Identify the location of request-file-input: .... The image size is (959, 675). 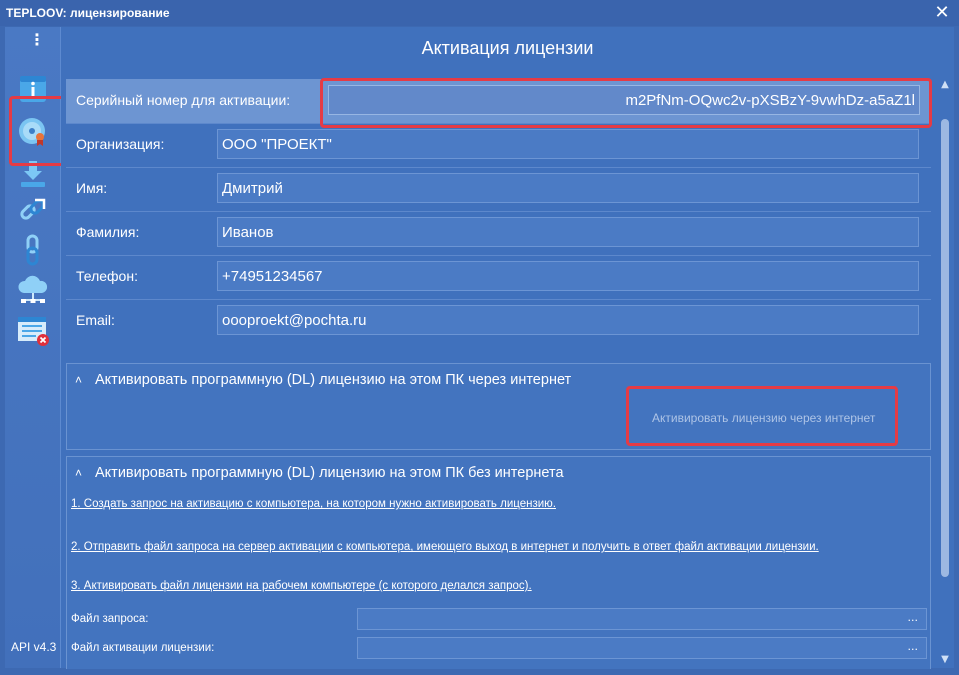
(642, 619).